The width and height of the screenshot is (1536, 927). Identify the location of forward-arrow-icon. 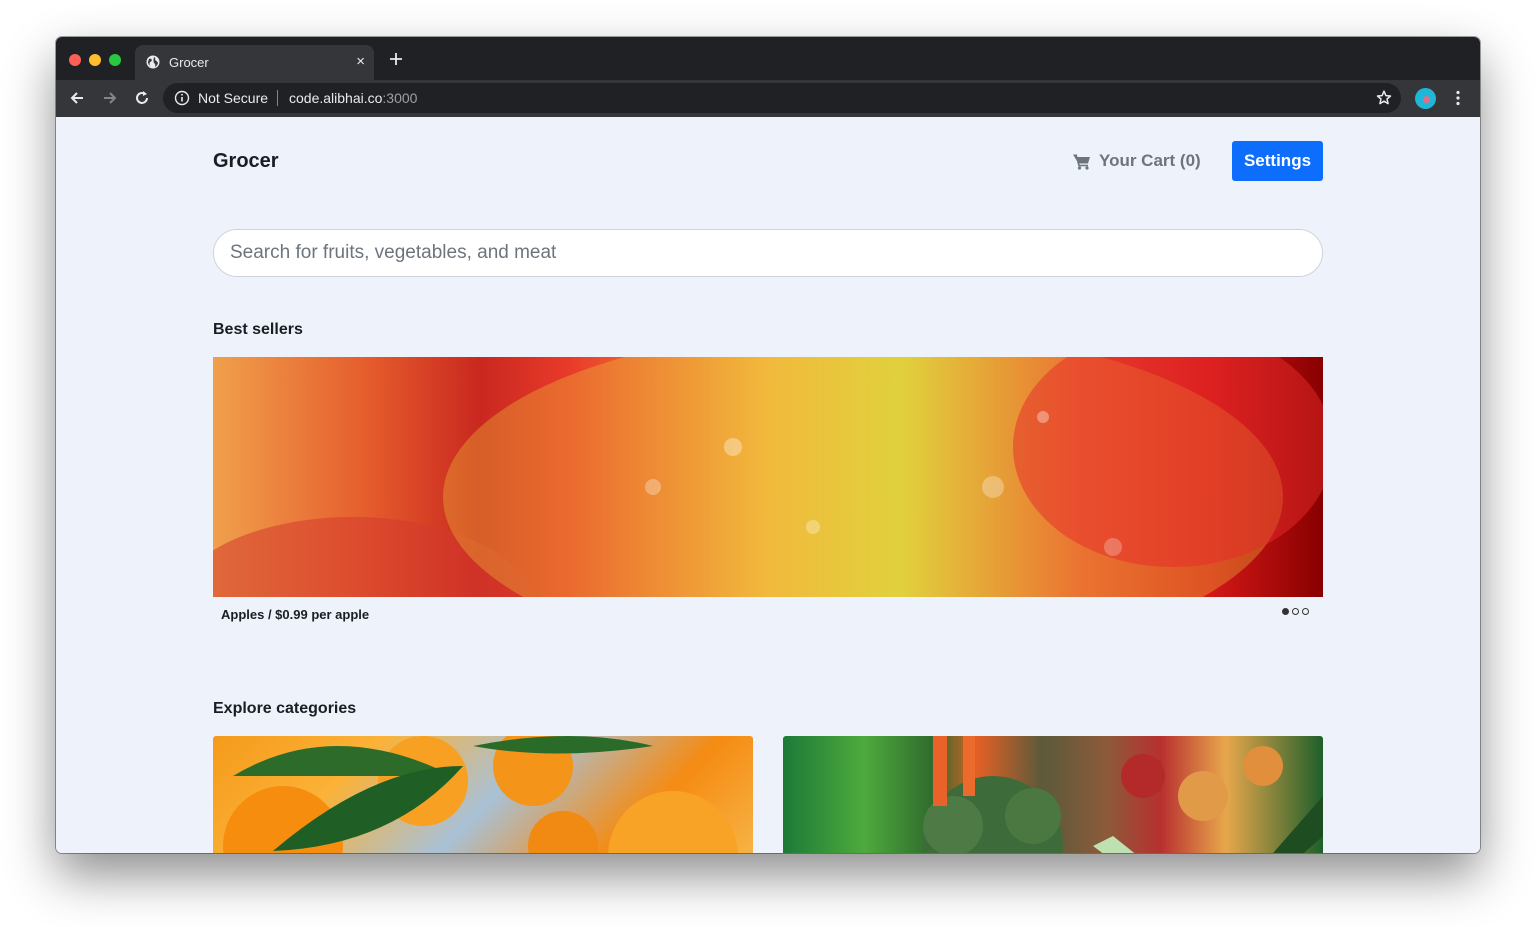
(110, 98).